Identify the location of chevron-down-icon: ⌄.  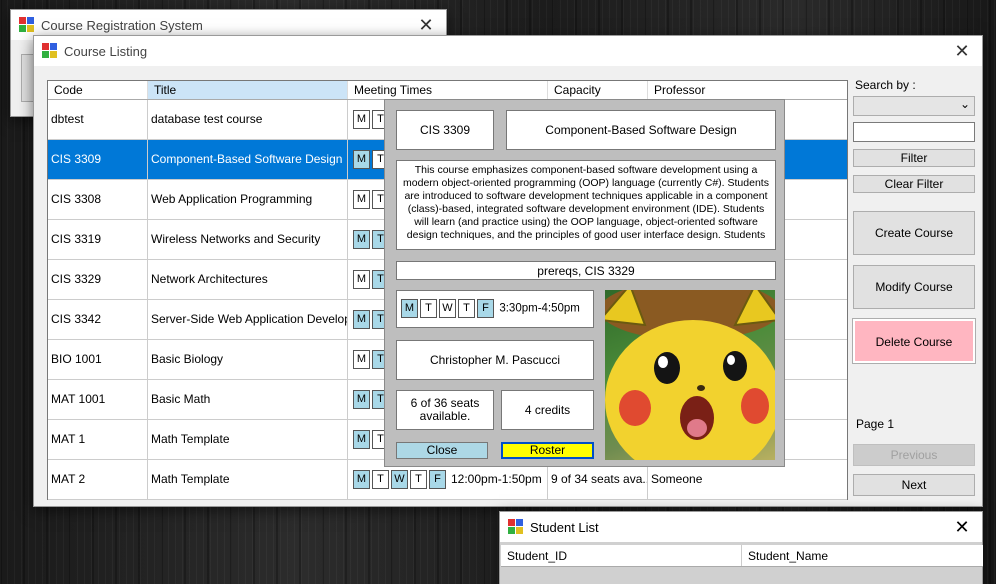
(964, 104).